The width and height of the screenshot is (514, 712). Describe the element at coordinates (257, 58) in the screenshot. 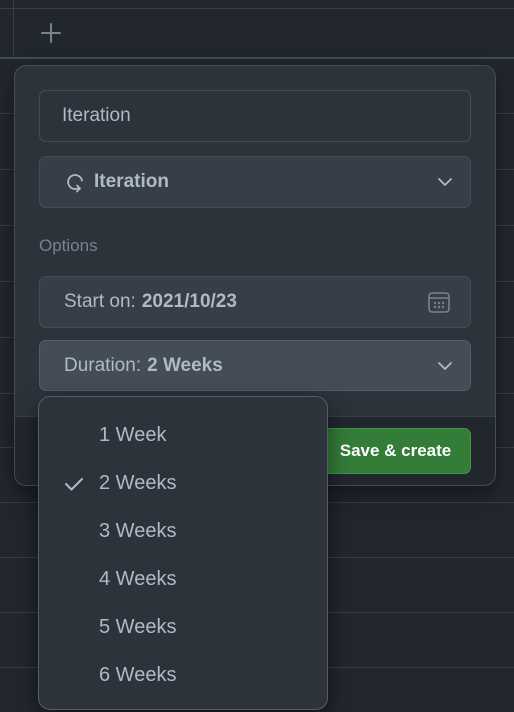

I see `header-divider` at that location.